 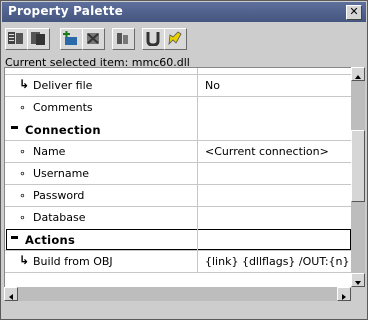 I want to click on window-title: Property Palette, so click(x=65, y=11).